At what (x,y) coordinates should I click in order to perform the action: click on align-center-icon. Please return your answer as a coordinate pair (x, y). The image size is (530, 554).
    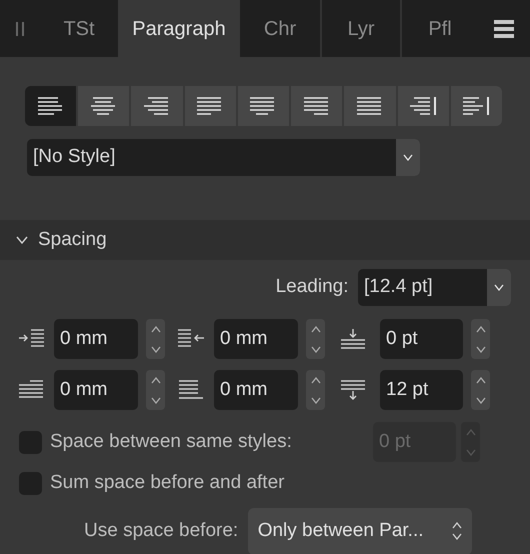
    Looking at the image, I should click on (103, 106).